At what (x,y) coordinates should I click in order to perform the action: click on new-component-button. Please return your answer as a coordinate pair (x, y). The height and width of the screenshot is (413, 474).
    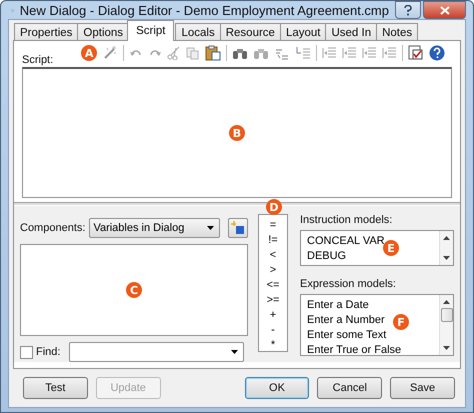
    Looking at the image, I should click on (238, 228).